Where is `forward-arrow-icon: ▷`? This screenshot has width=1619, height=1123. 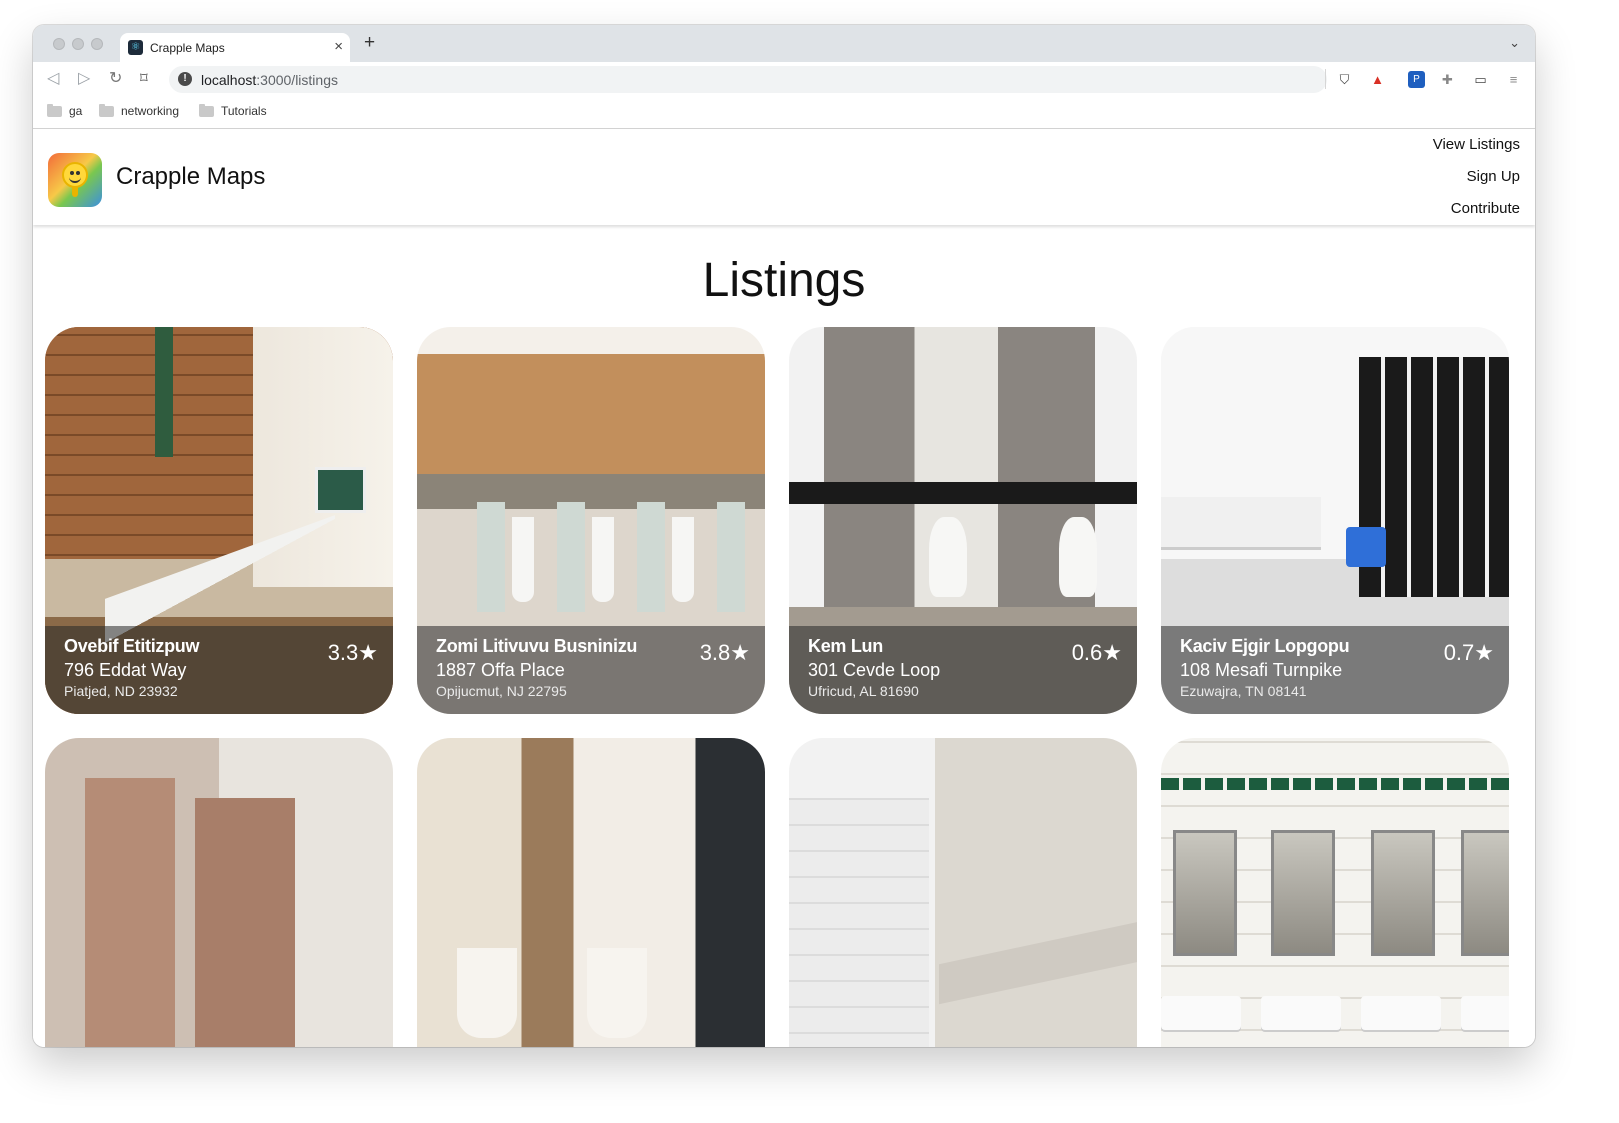 forward-arrow-icon: ▷ is located at coordinates (84, 79).